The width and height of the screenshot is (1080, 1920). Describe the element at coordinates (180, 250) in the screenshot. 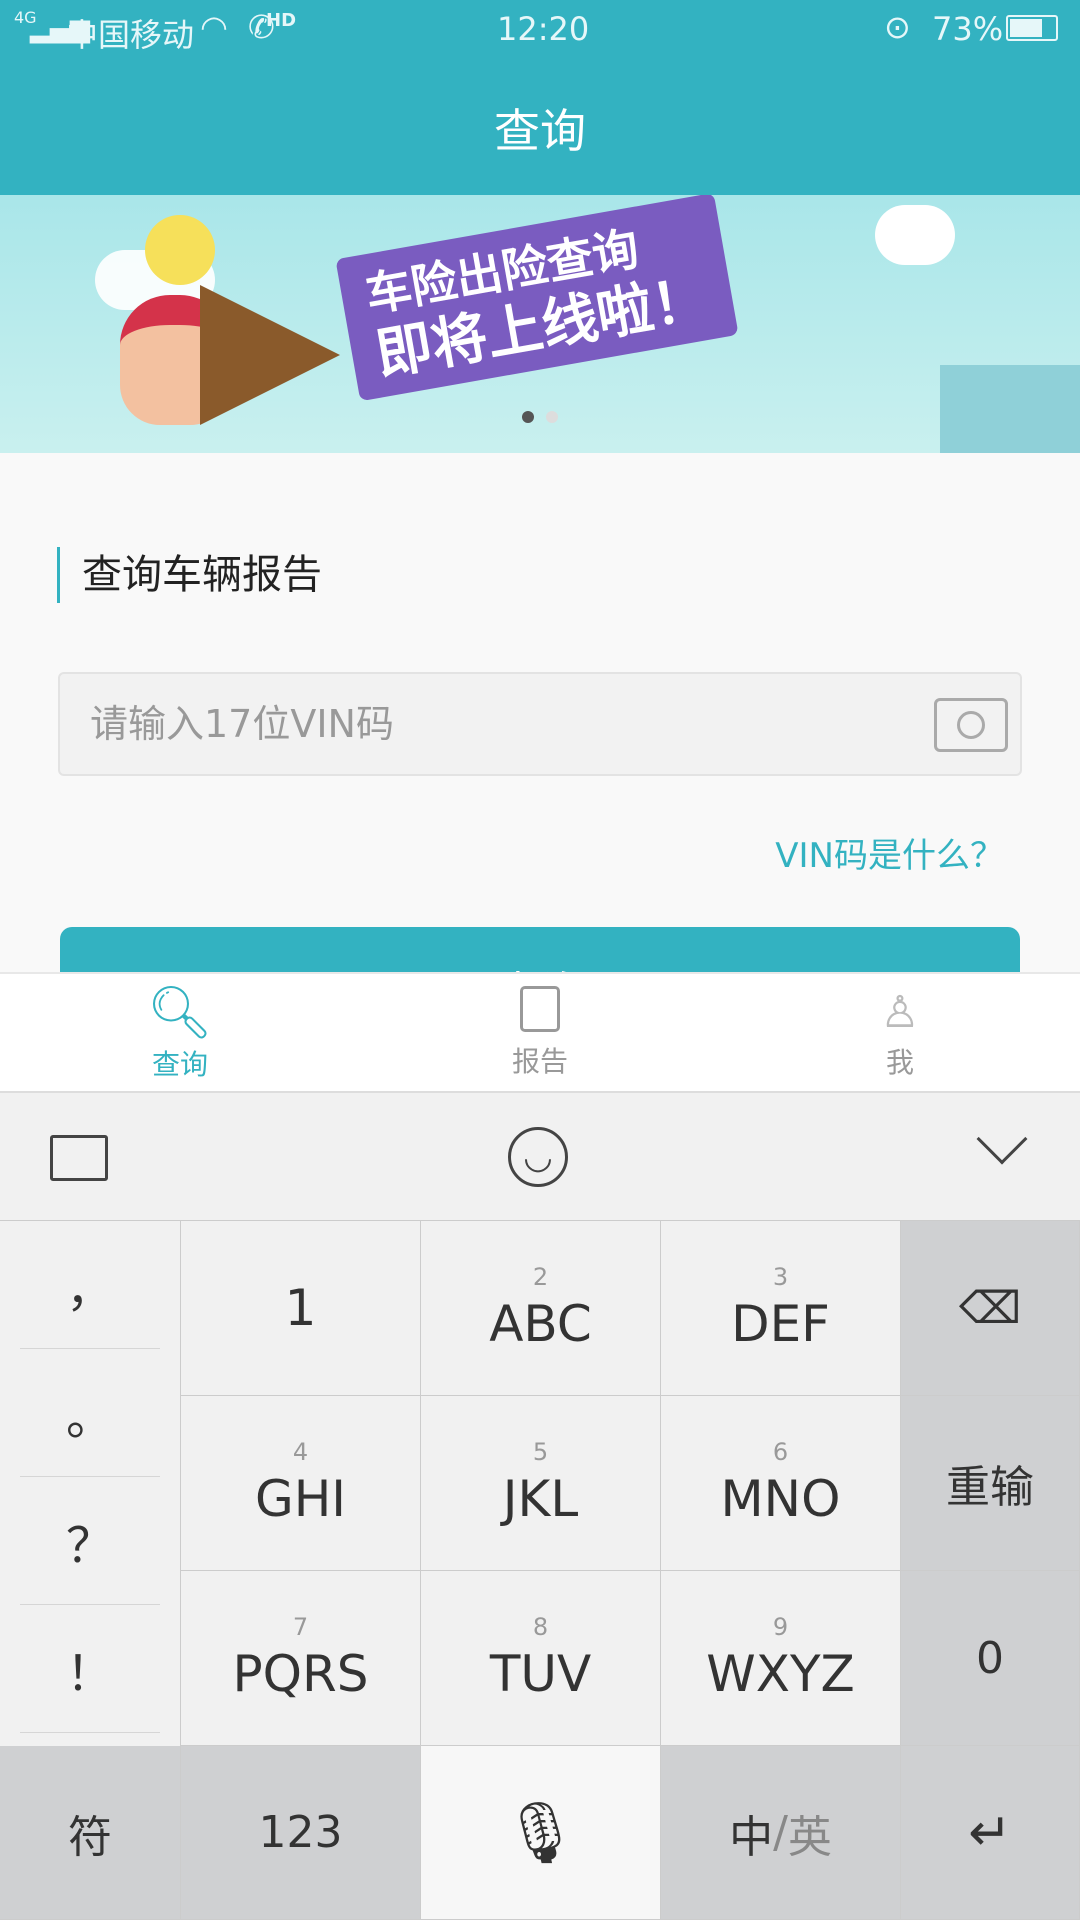

I see `sun-icon` at that location.